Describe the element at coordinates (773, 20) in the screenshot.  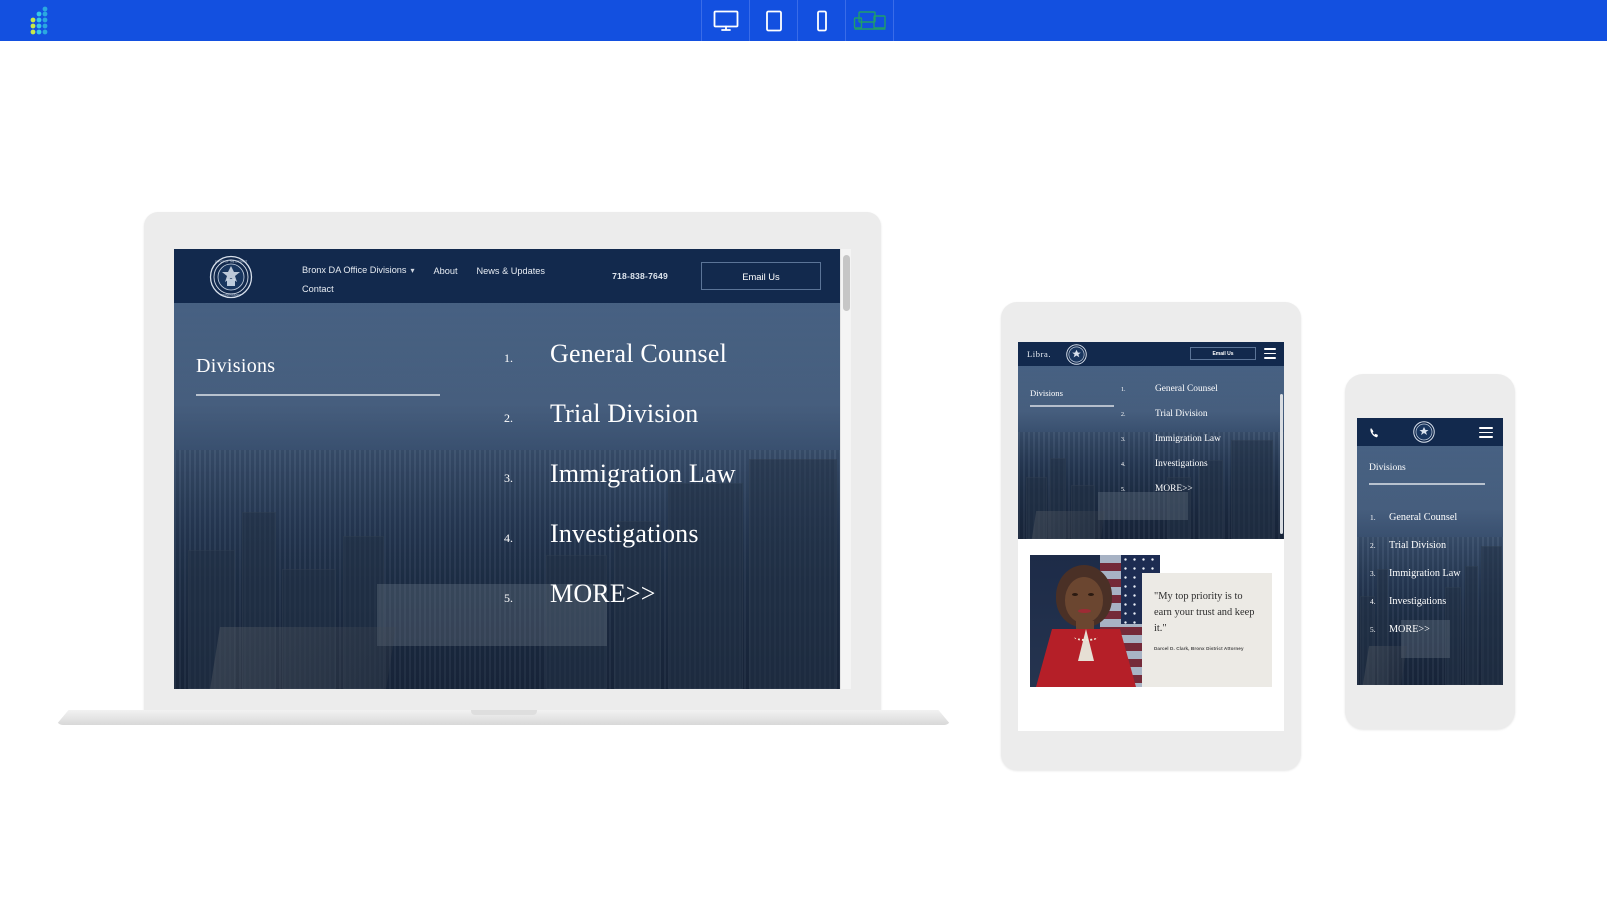
I see `device-button-tablet` at that location.